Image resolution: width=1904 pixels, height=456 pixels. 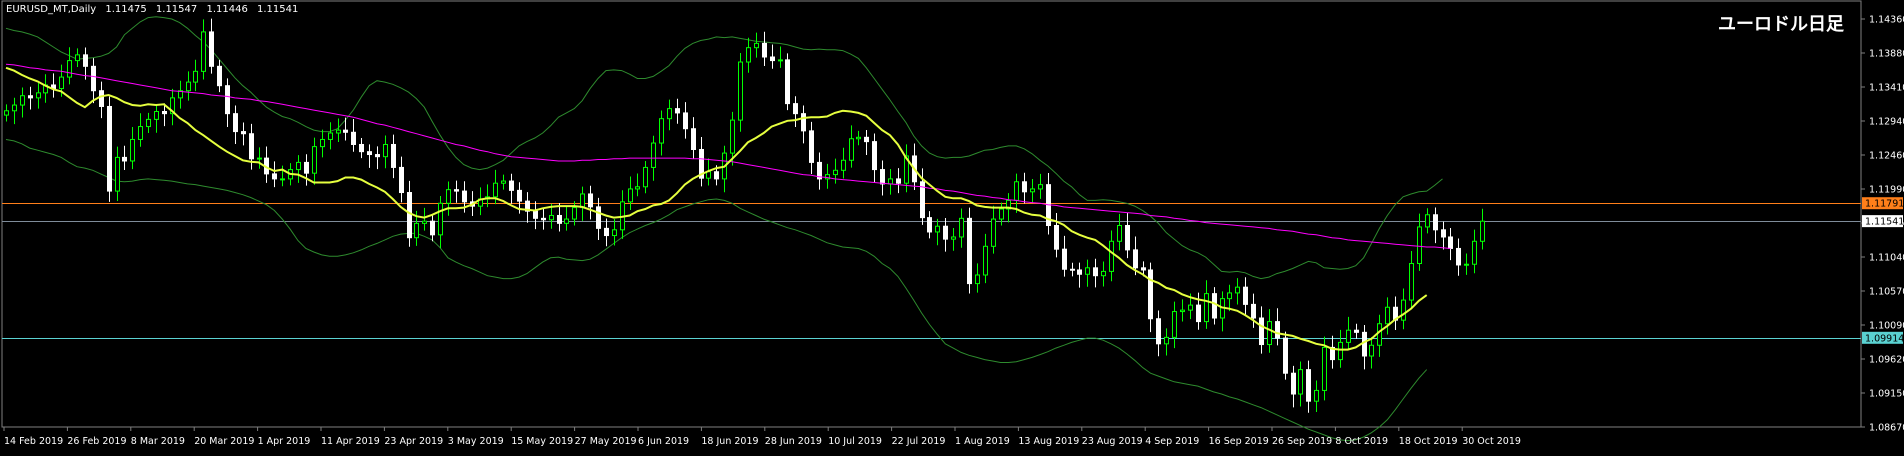 What do you see at coordinates (96, 441) in the screenshot?
I see `x-tick-label: 26 Feb 2019` at bounding box center [96, 441].